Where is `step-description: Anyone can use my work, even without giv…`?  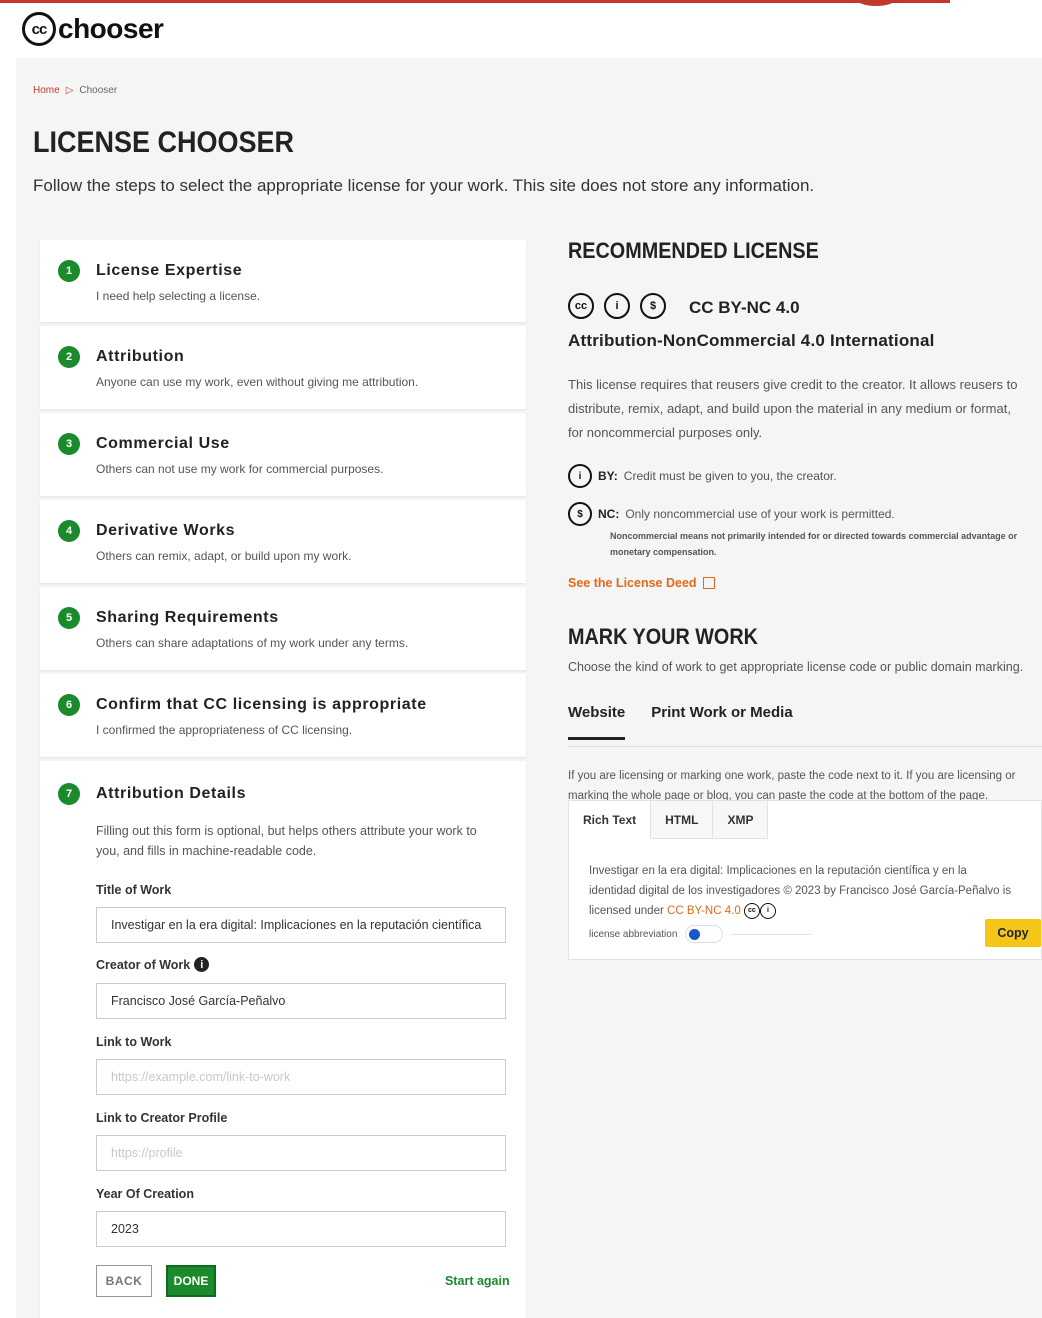
step-description: Anyone can use my work, even without giv… is located at coordinates (257, 382).